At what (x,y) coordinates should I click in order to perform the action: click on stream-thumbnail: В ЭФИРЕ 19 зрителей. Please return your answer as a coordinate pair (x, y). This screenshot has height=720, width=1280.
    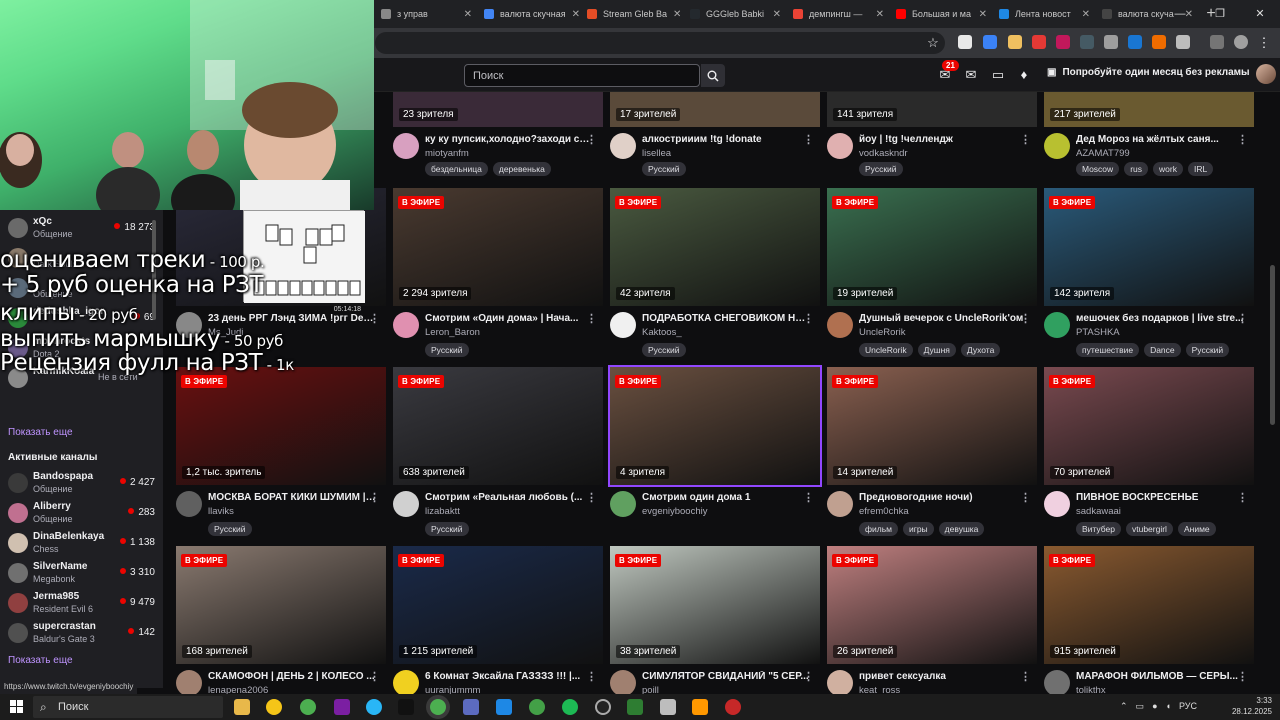
    Looking at the image, I should click on (932, 247).